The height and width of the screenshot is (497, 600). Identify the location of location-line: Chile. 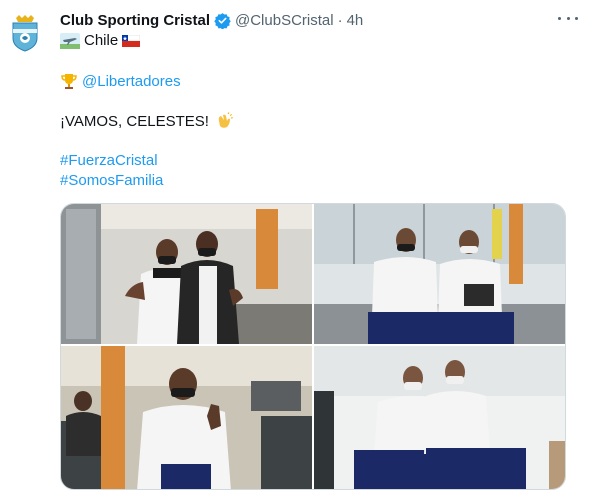
(102, 40).